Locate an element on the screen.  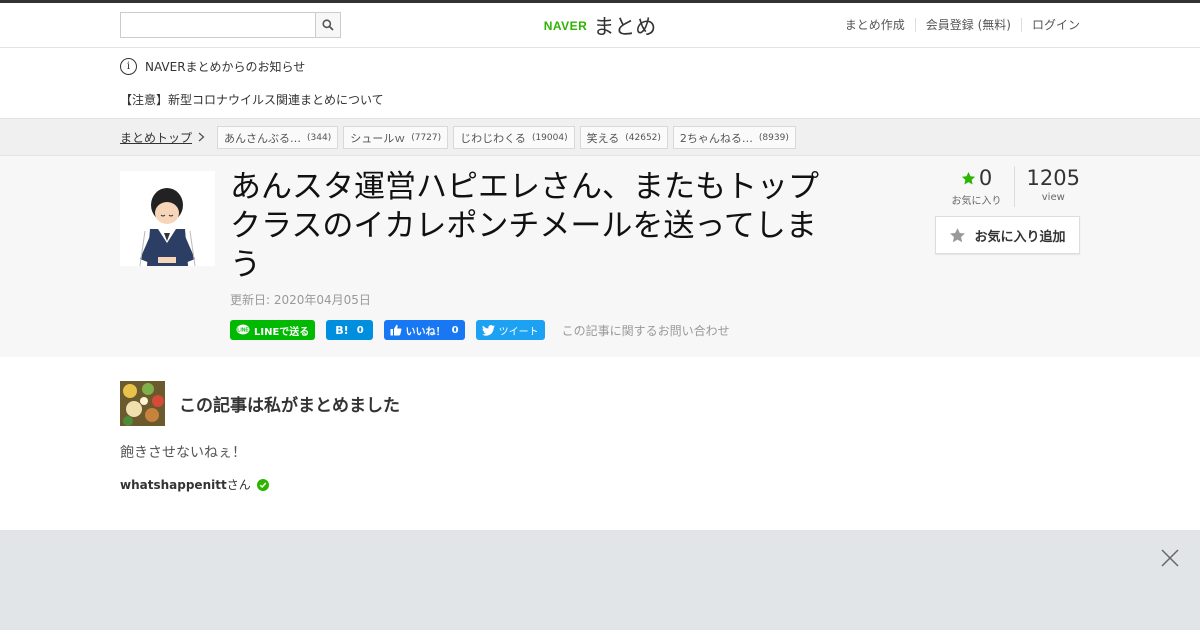
facebook-like-count: 0 is located at coordinates (455, 330).